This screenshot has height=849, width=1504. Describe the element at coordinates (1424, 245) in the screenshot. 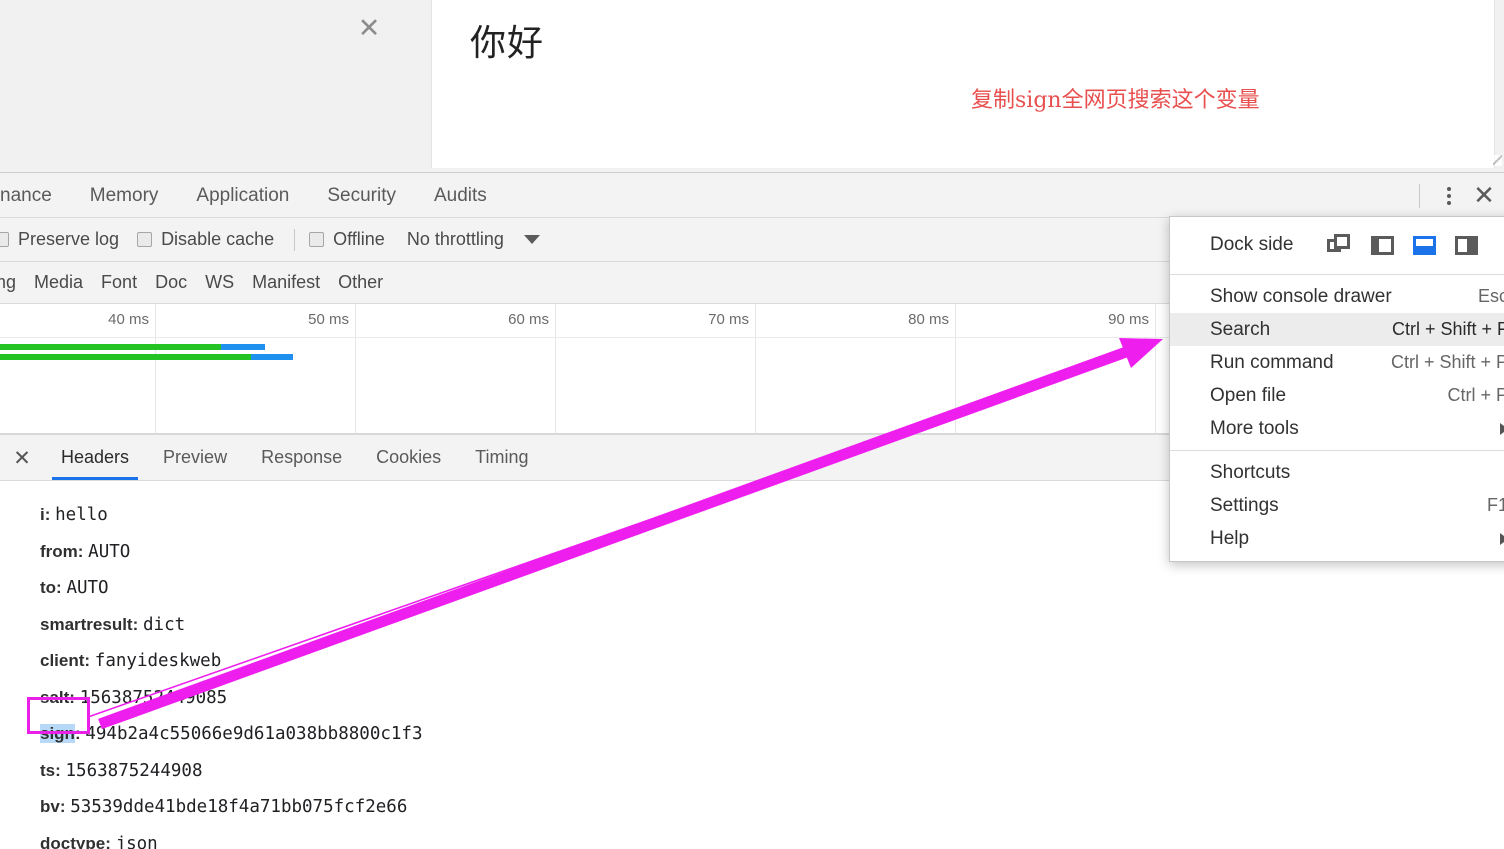

I see `dock-to-bottom-icon` at that location.